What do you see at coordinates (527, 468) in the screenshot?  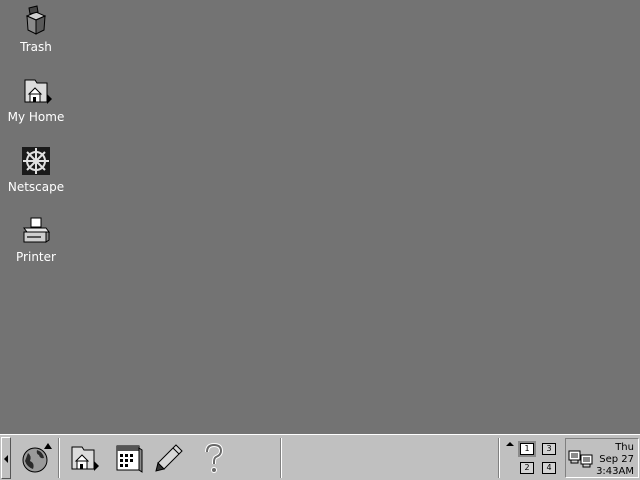 I see `pager-desktop-2: 2` at bounding box center [527, 468].